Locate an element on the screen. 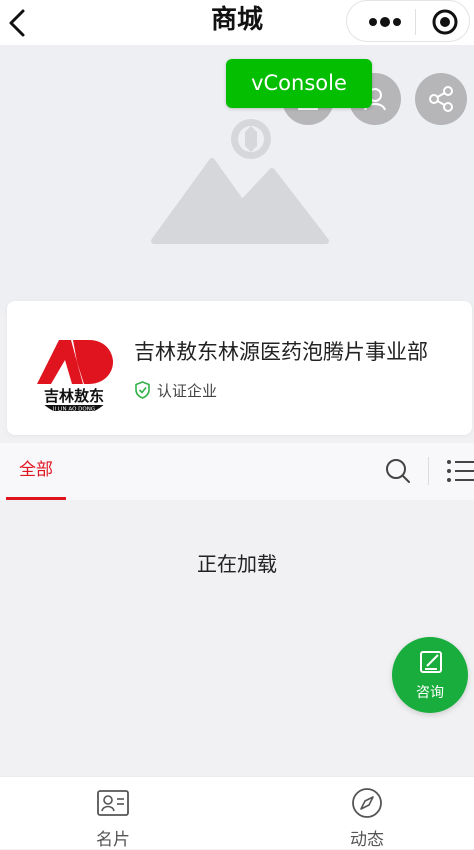  edit-icon is located at coordinates (431, 662).